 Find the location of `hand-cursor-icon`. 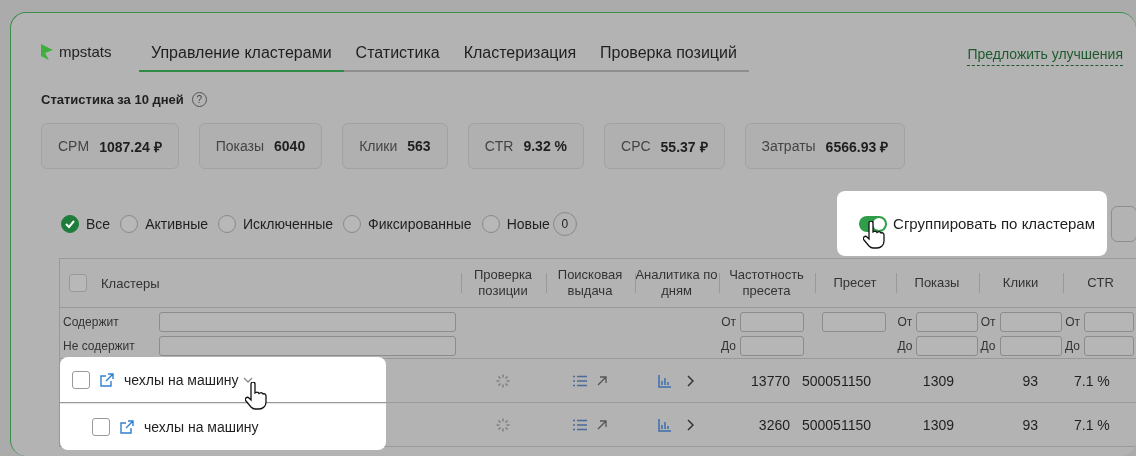

hand-cursor-icon is located at coordinates (874, 235).